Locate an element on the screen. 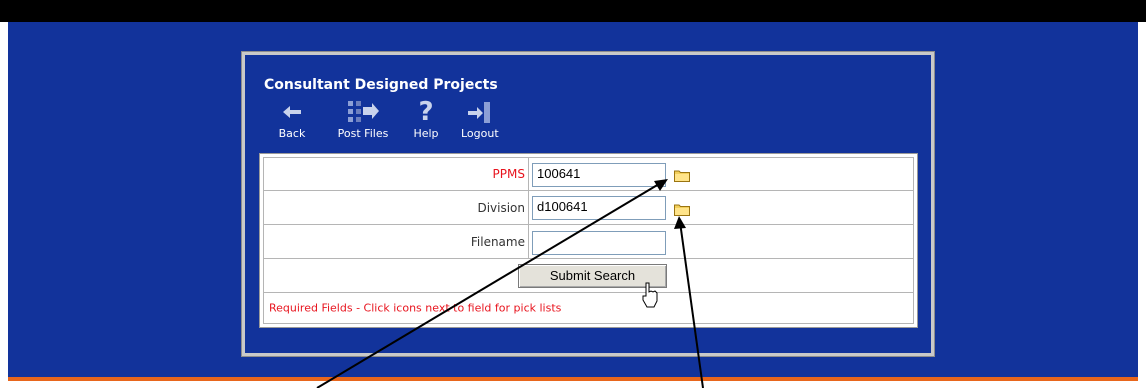 Image resolution: width=1146 pixels, height=388 pixels. hand-cursor-icon is located at coordinates (650, 295).